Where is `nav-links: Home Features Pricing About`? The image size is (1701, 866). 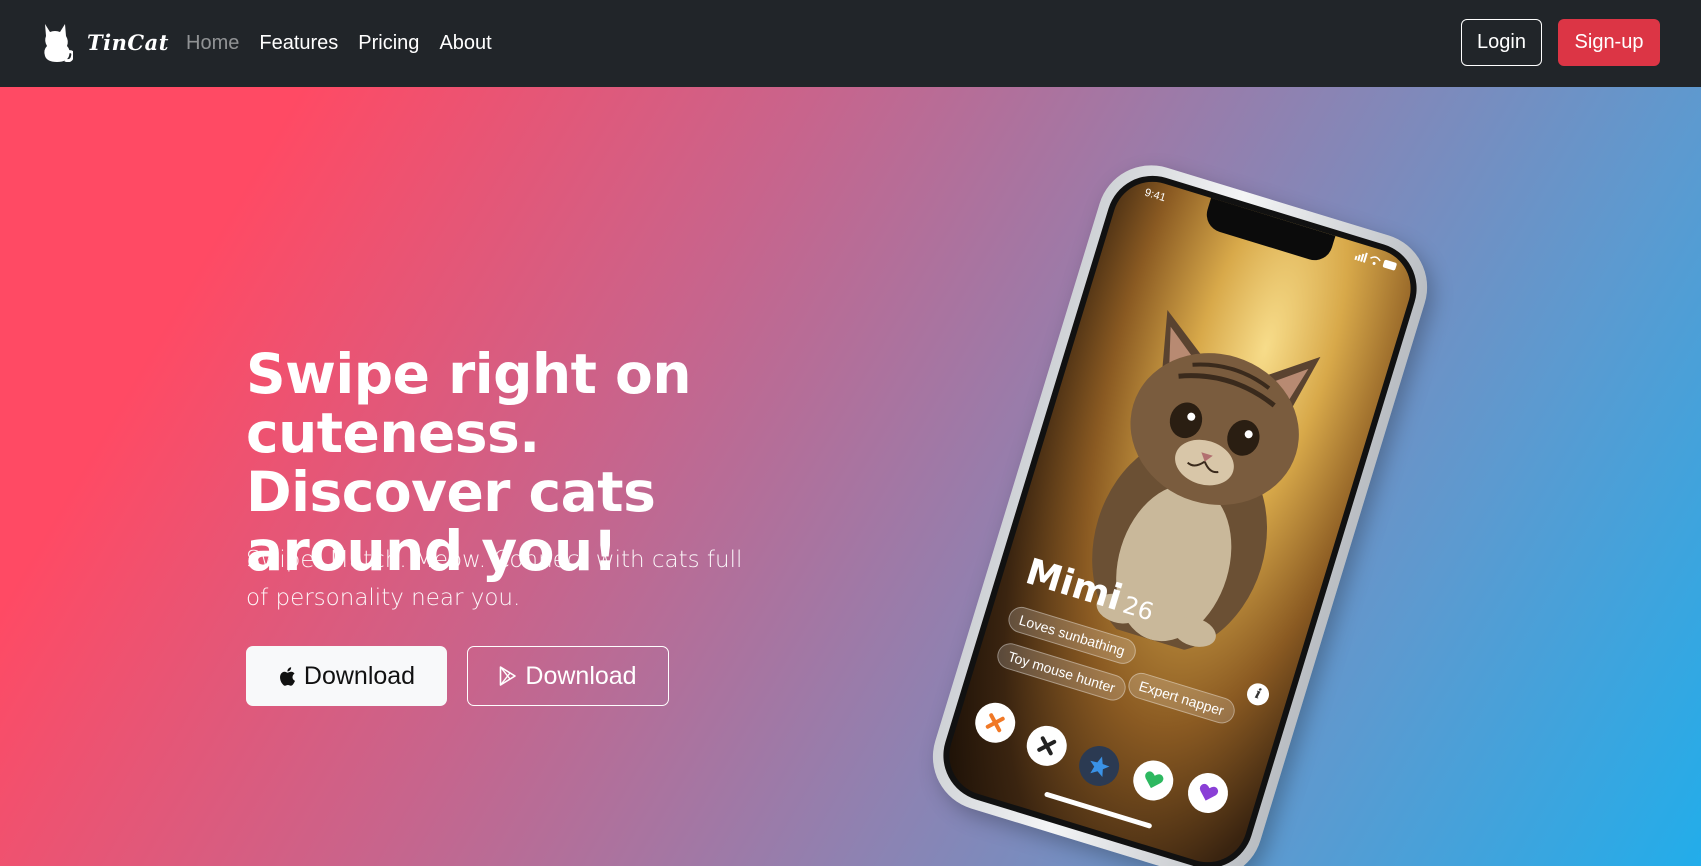 nav-links: Home Features Pricing About is located at coordinates (349, 43).